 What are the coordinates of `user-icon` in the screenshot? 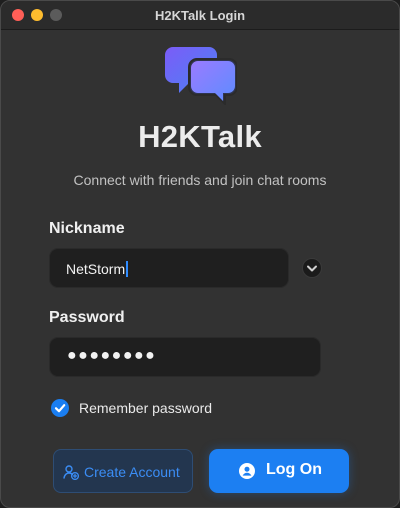 It's located at (247, 471).